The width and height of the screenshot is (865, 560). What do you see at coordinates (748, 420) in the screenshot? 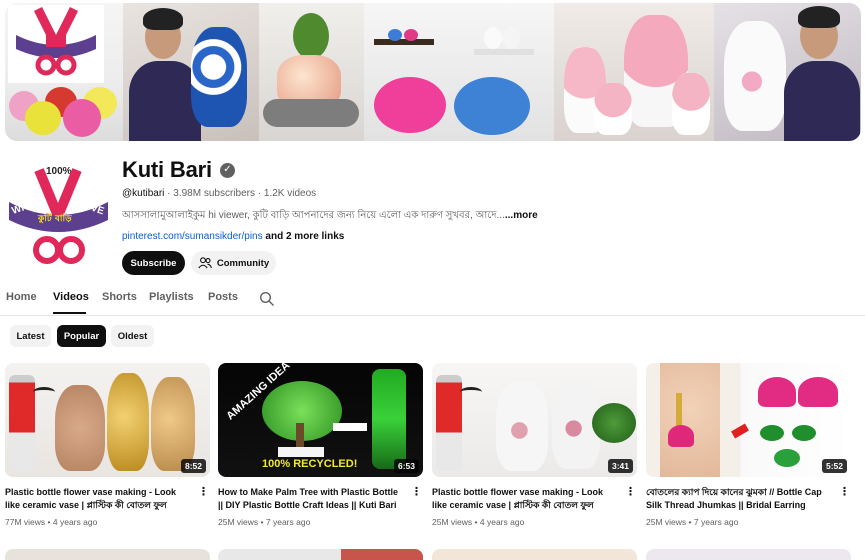
I see `video-thumbnail: 5:52` at bounding box center [748, 420].